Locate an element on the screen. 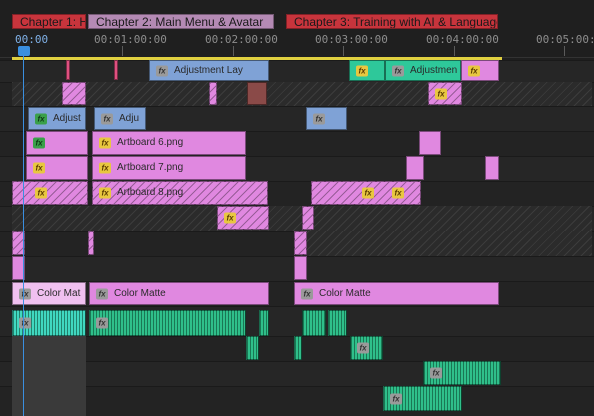 The height and width of the screenshot is (416, 594). clip-label: Artboard 8.png is located at coordinates (150, 192).